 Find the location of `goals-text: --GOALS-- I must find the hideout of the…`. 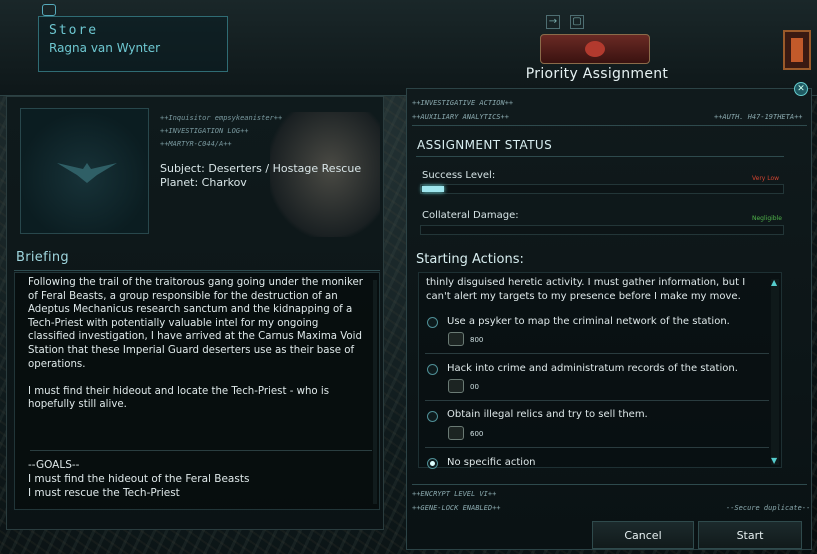

goals-text: --GOALS-- I must find the hideout of the… is located at coordinates (139, 479).